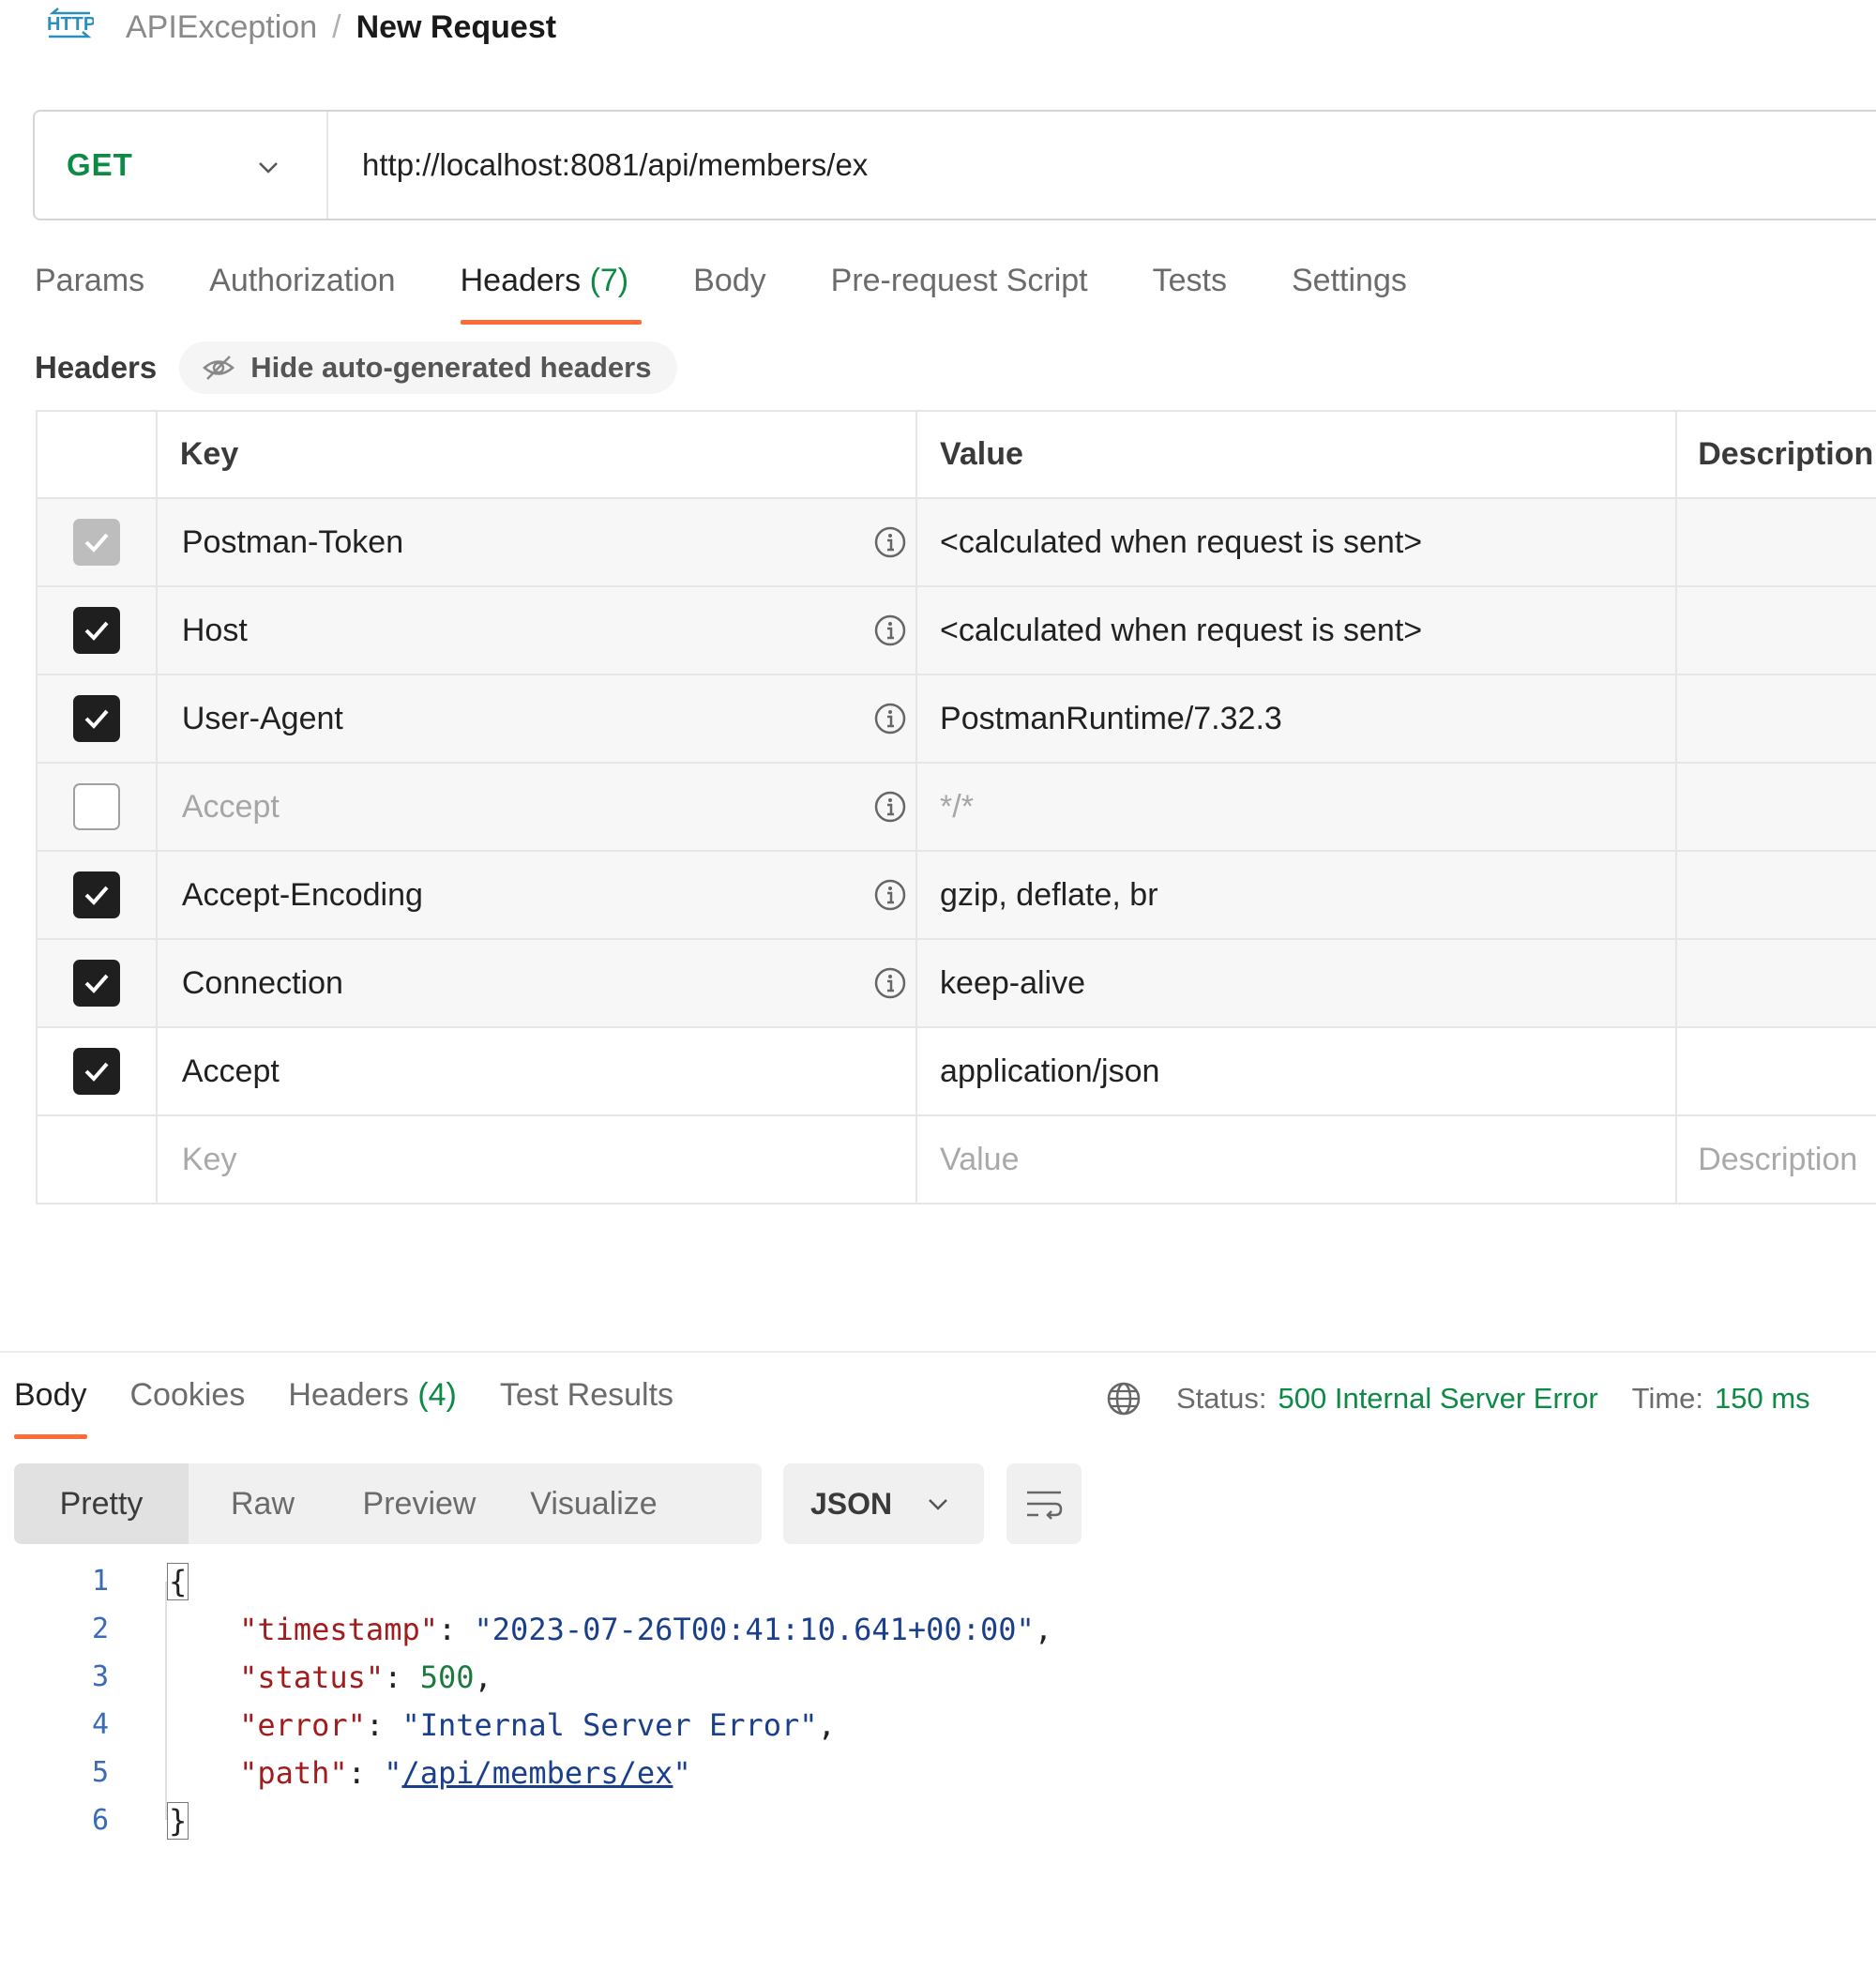 The height and width of the screenshot is (1985, 1876). I want to click on tab-count: (4), so click(437, 1395).